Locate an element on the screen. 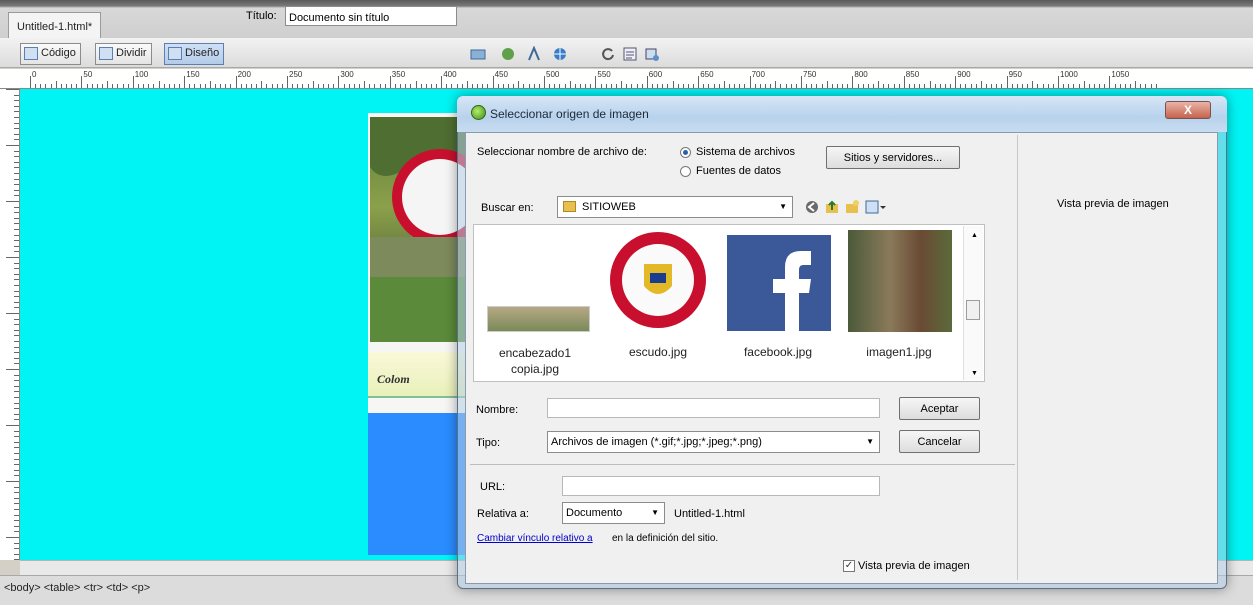 Image resolution: width=1253 pixels, height=605 pixels. ruler-label: 100 is located at coordinates (141, 74).